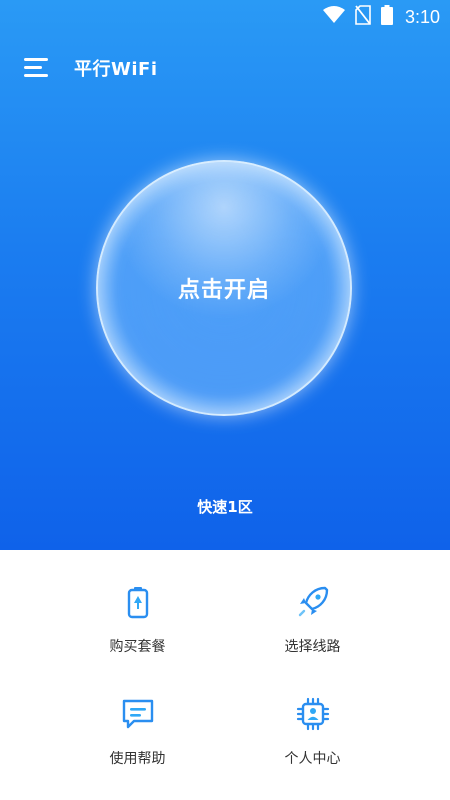  I want to click on connect-button-label: 点击开启, so click(223, 290).